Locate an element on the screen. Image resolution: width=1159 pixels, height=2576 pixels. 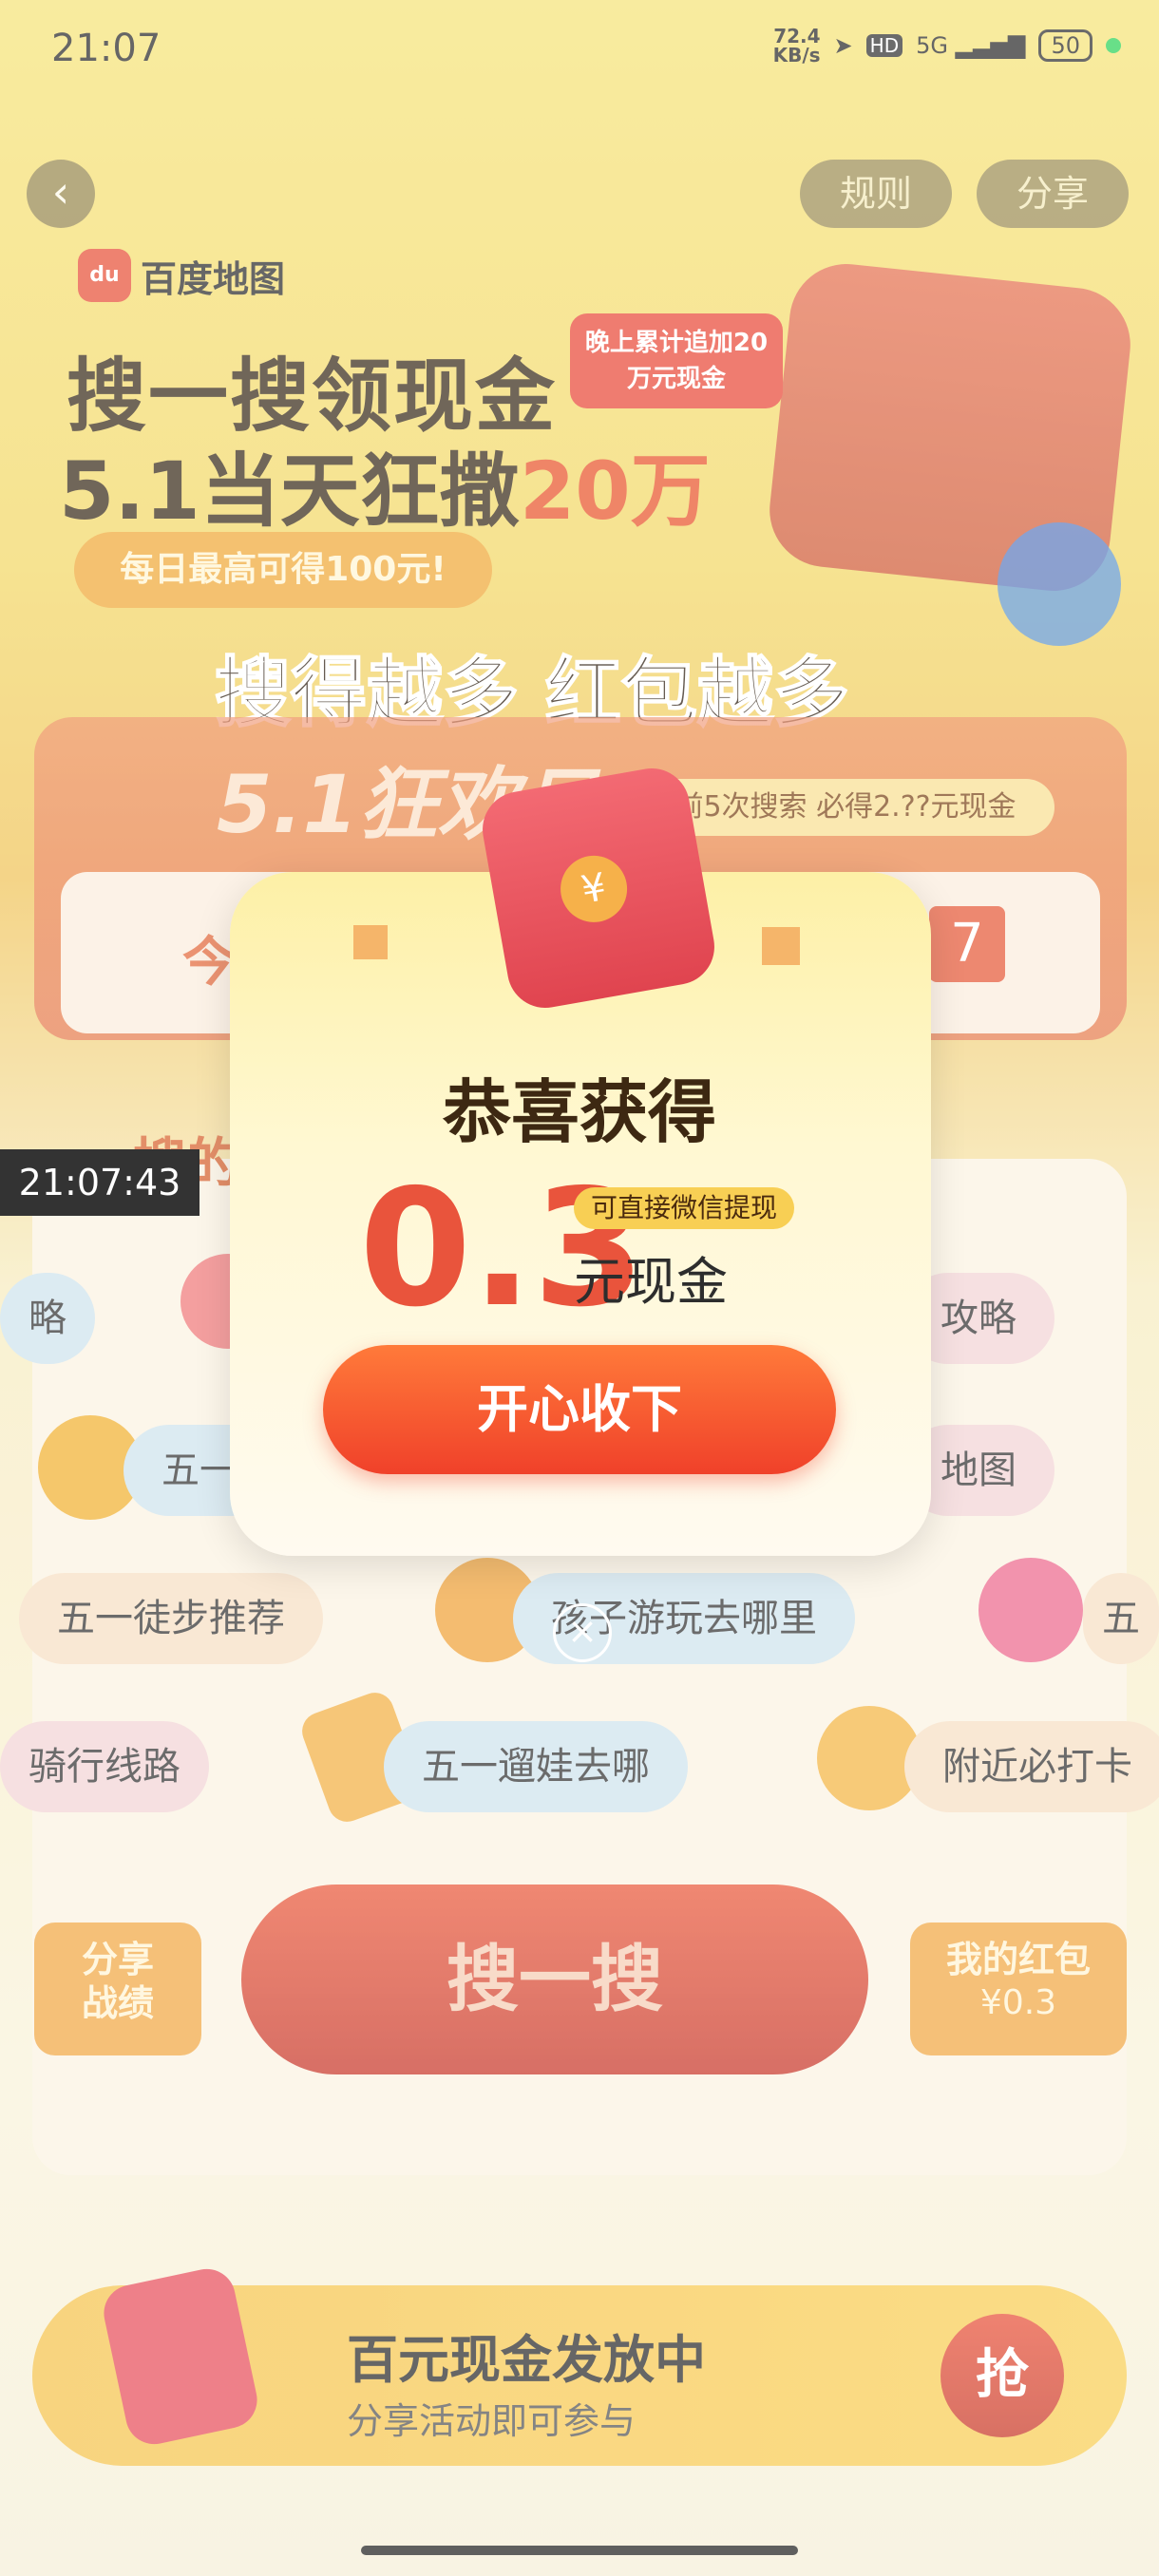
reward-unit: 元现金 is located at coordinates (651, 1282).